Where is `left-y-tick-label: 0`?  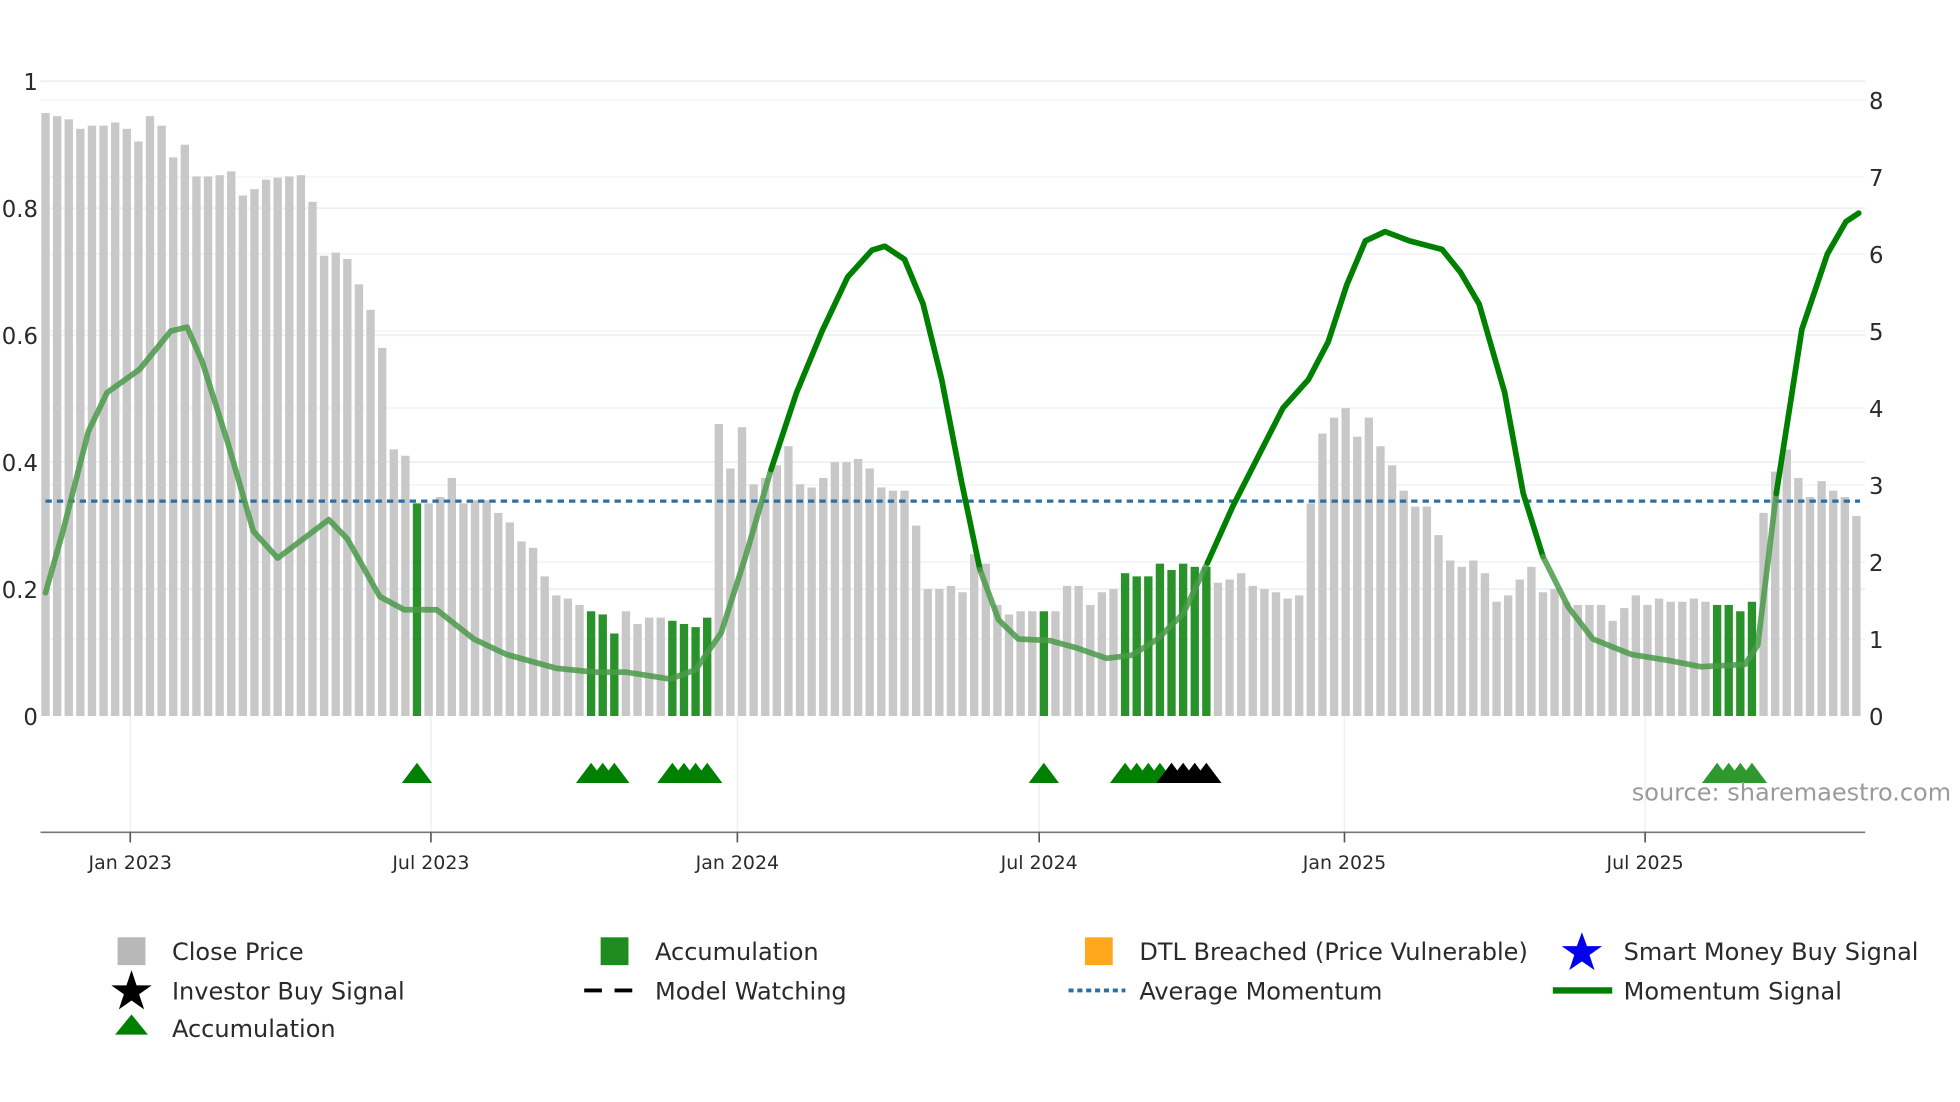 left-y-tick-label: 0 is located at coordinates (30, 718).